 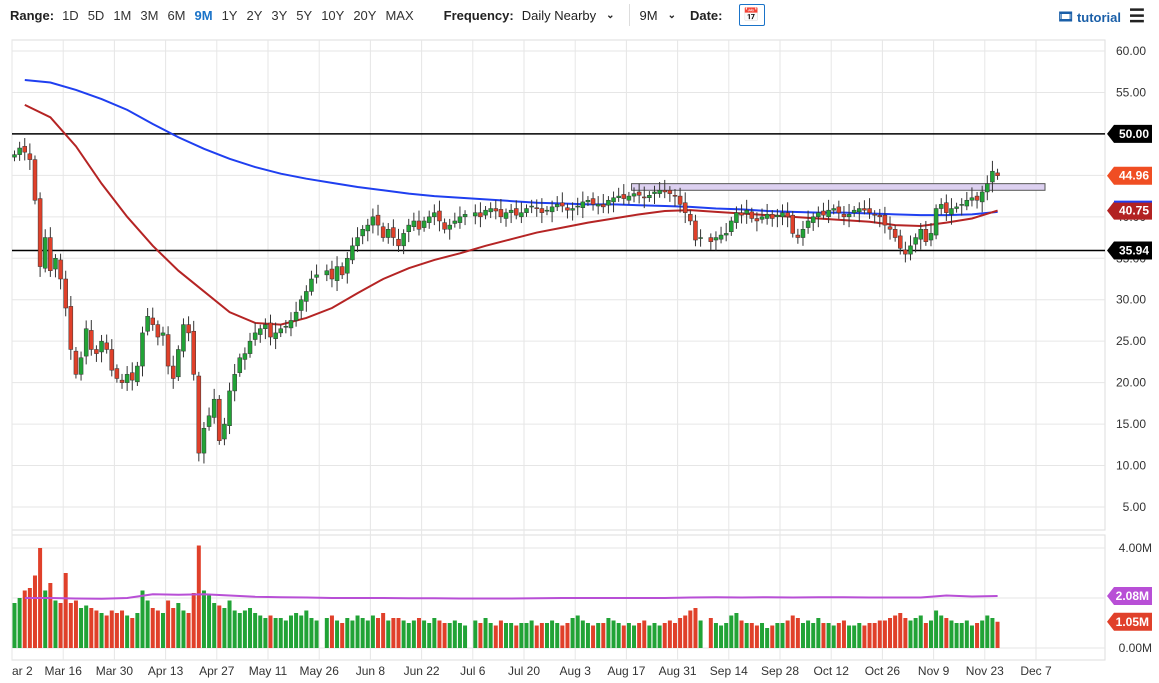 I want to click on range-option-1d: 1D, so click(x=70, y=15).